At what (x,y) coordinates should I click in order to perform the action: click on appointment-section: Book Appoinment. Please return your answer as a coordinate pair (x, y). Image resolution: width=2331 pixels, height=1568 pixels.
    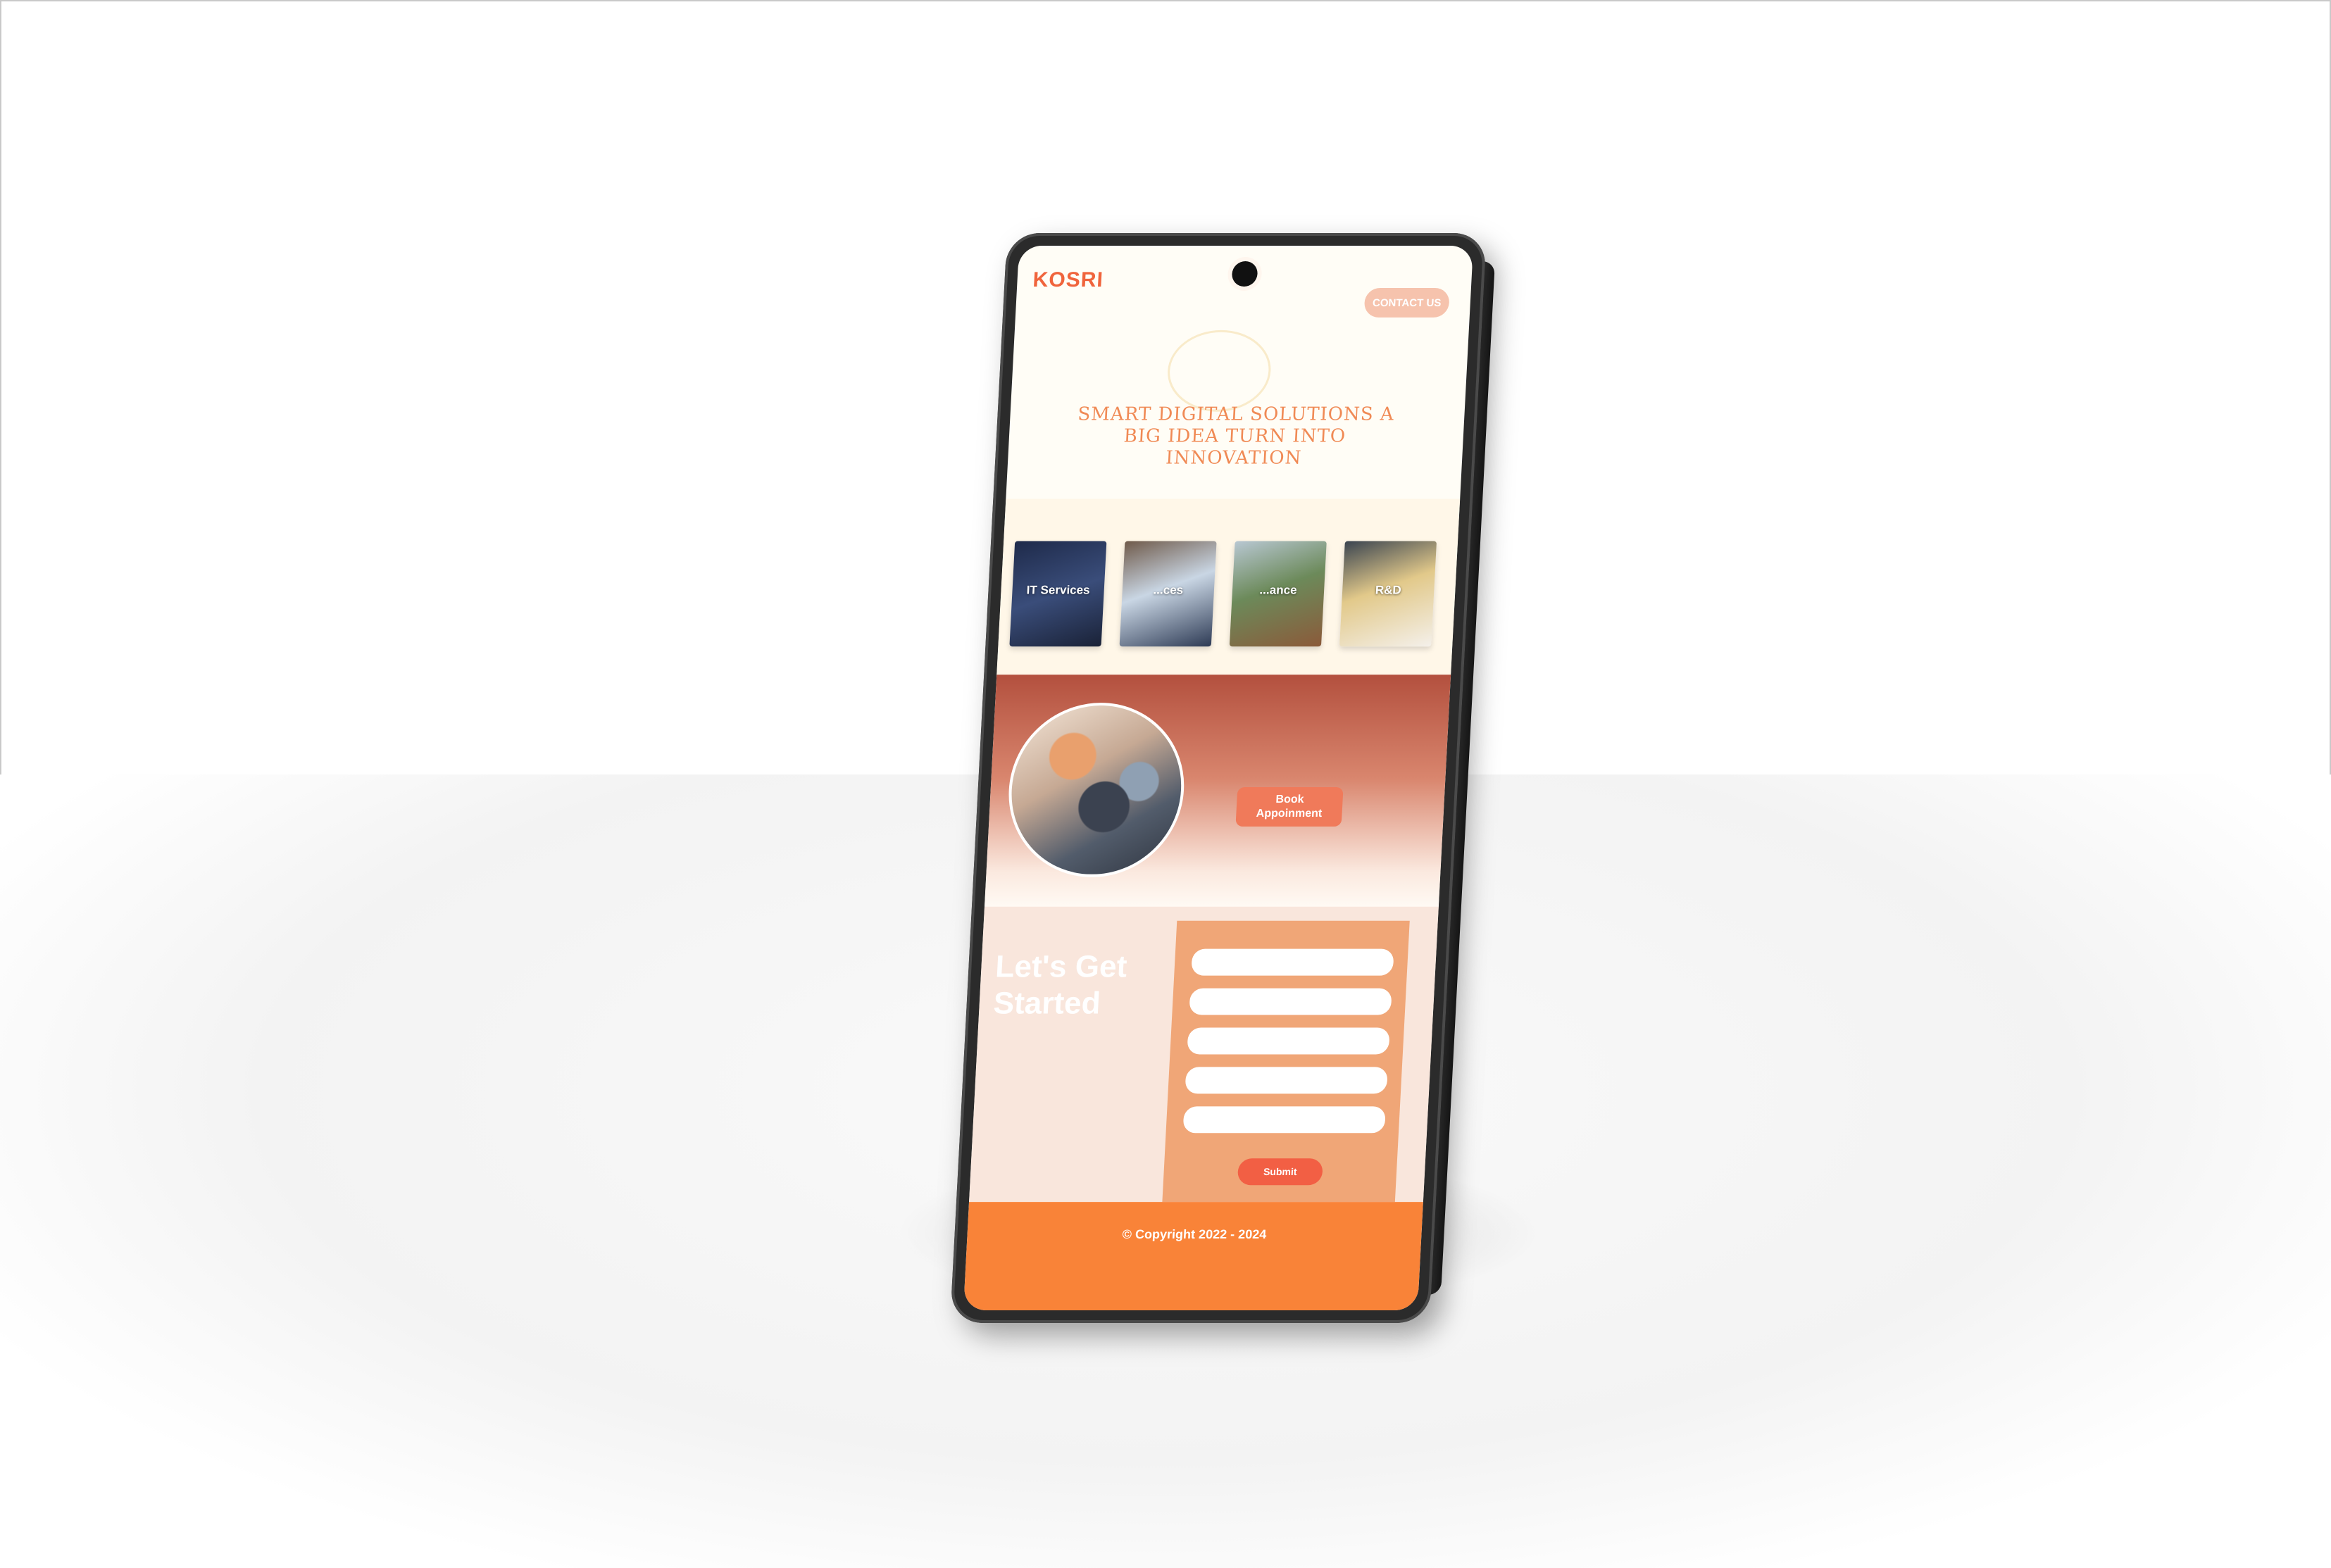
    Looking at the image, I should click on (1218, 791).